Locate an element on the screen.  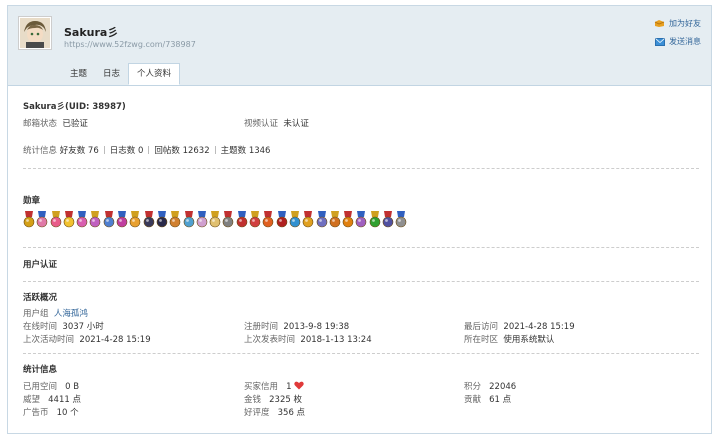
email-status: 邮箱状态 已验证 is located at coordinates (55, 123).